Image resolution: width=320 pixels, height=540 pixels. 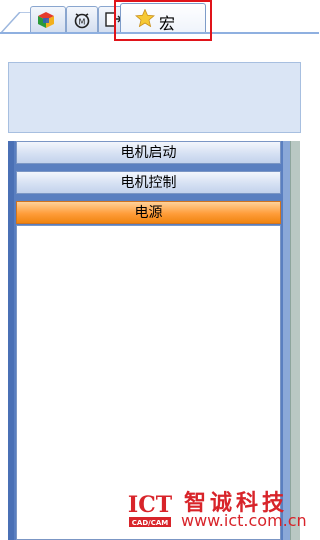 What do you see at coordinates (148, 212) in the screenshot?
I see `section-power: 电源` at bounding box center [148, 212].